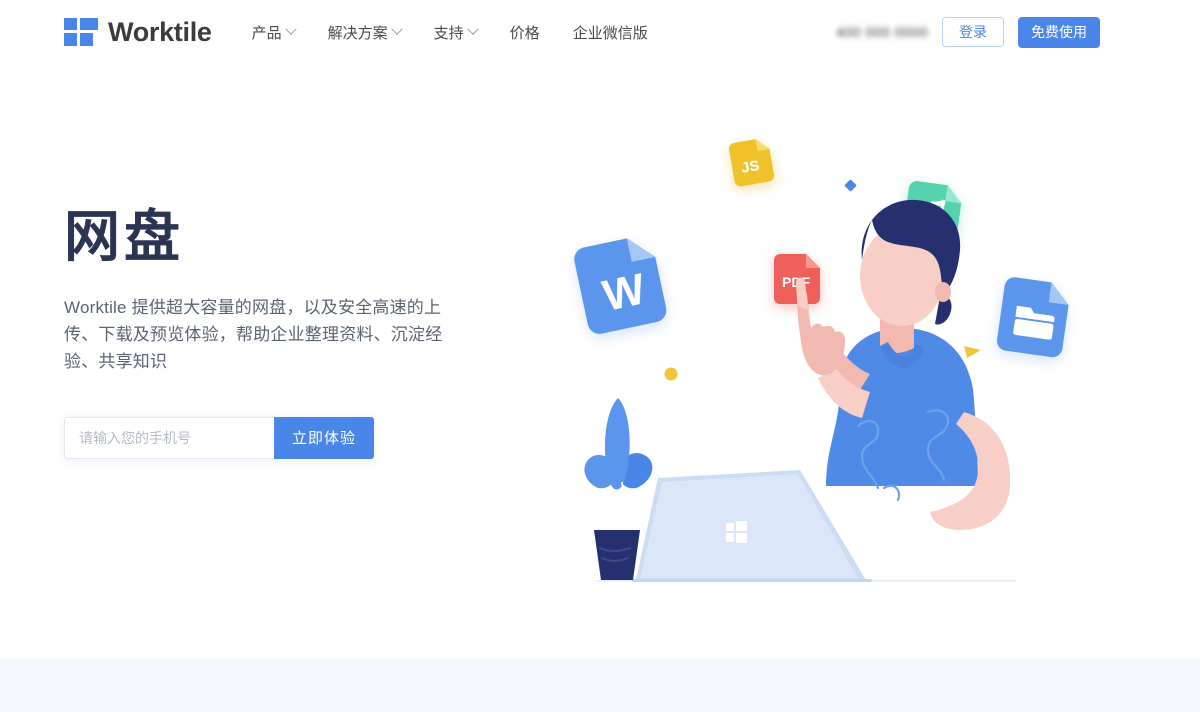  What do you see at coordinates (973, 32) in the screenshot?
I see `login-button: 登录` at bounding box center [973, 32].